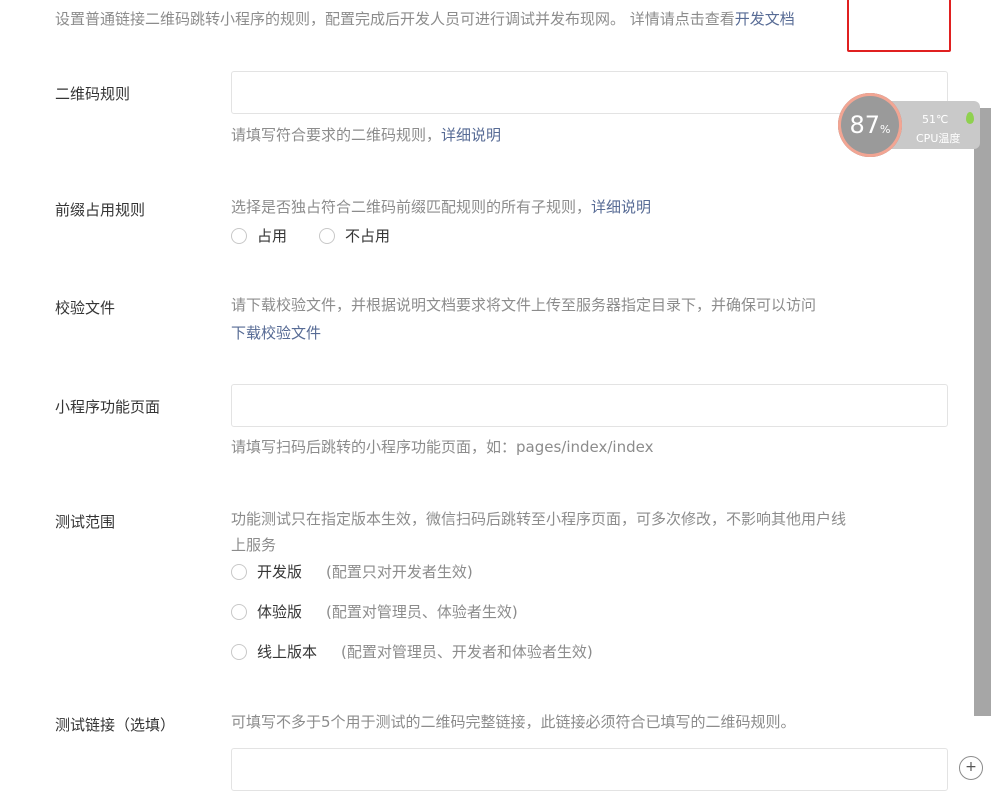  Describe the element at coordinates (909, 125) in the screenshot. I see `cpu-monitor-widget: 87% 51℃ CPU温度` at that location.